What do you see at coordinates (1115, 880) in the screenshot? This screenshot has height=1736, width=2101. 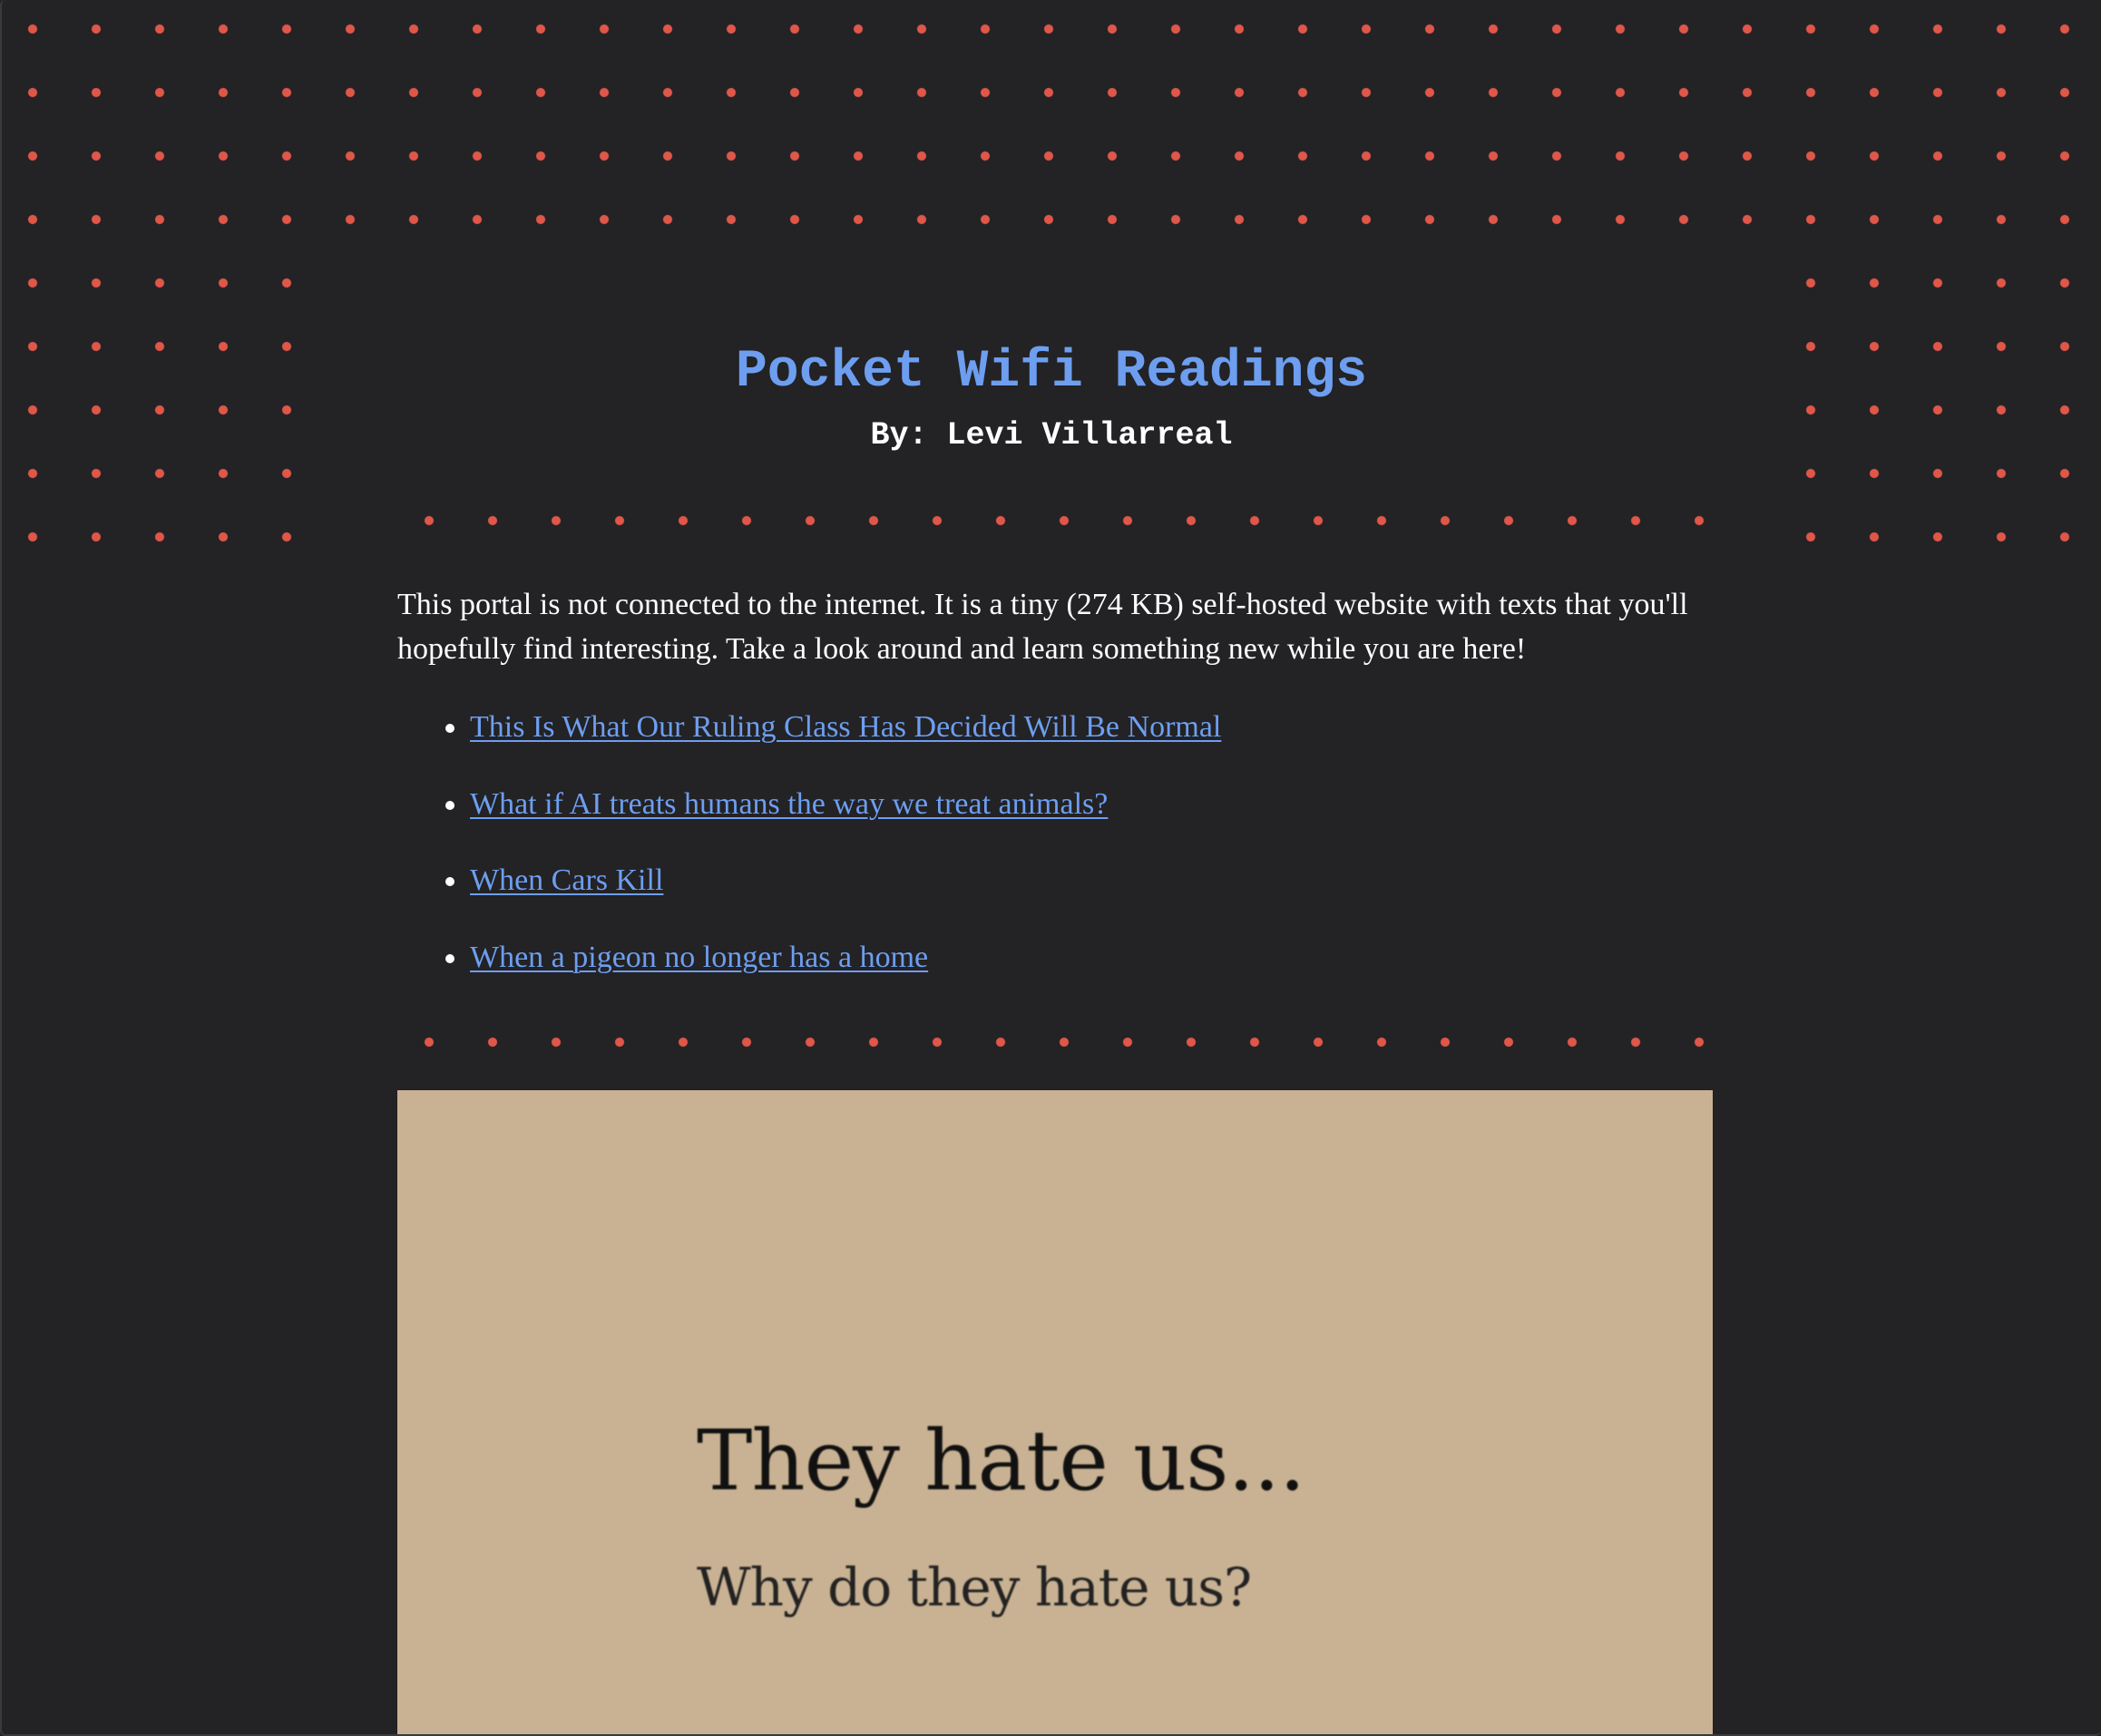 I see `list-item: When Cars Kill` at bounding box center [1115, 880].